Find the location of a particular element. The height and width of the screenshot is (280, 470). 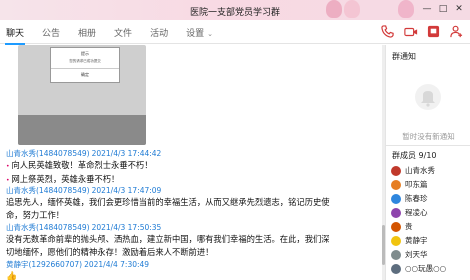

maximize-button: □ is located at coordinates (443, 8).